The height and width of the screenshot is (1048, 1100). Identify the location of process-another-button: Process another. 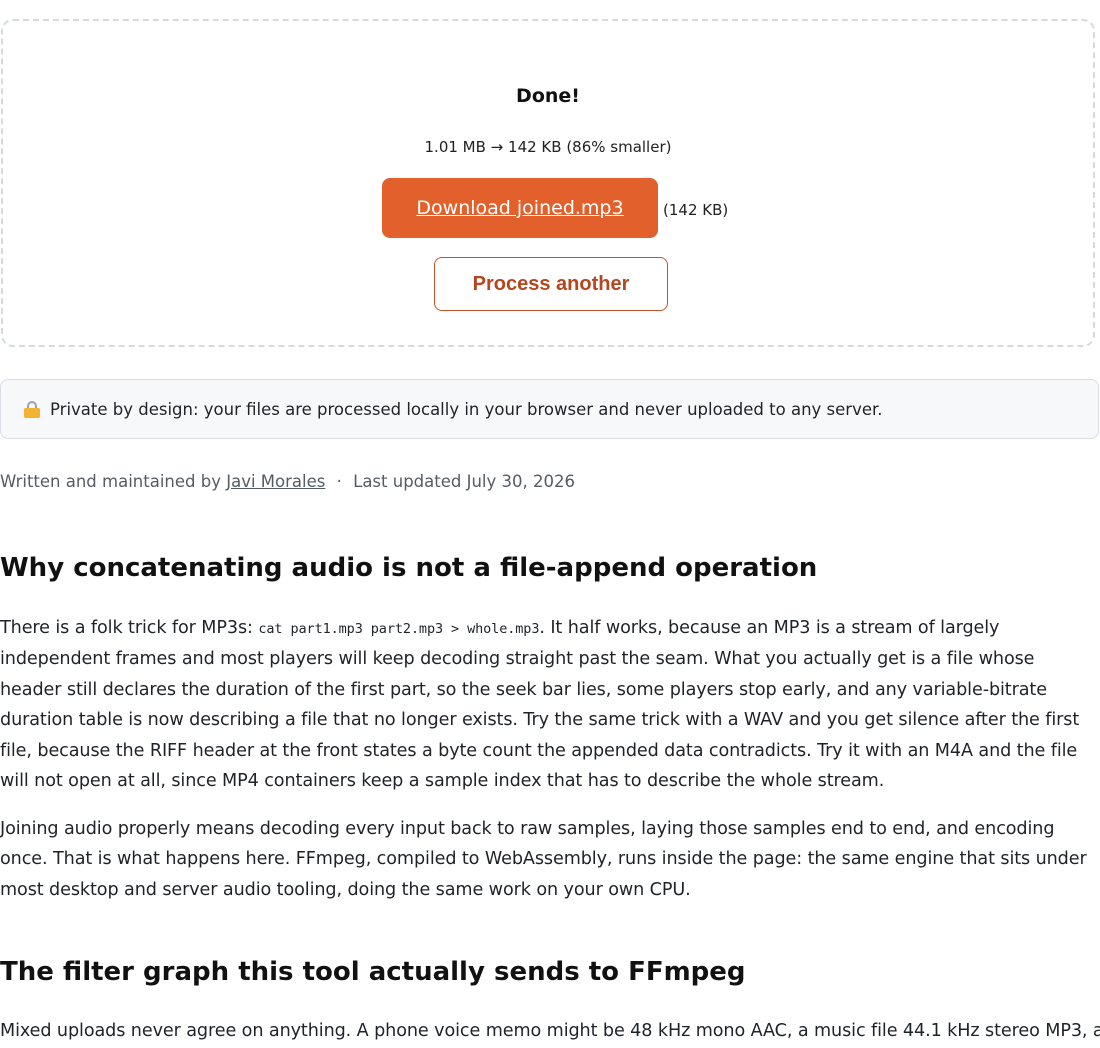
(551, 284).